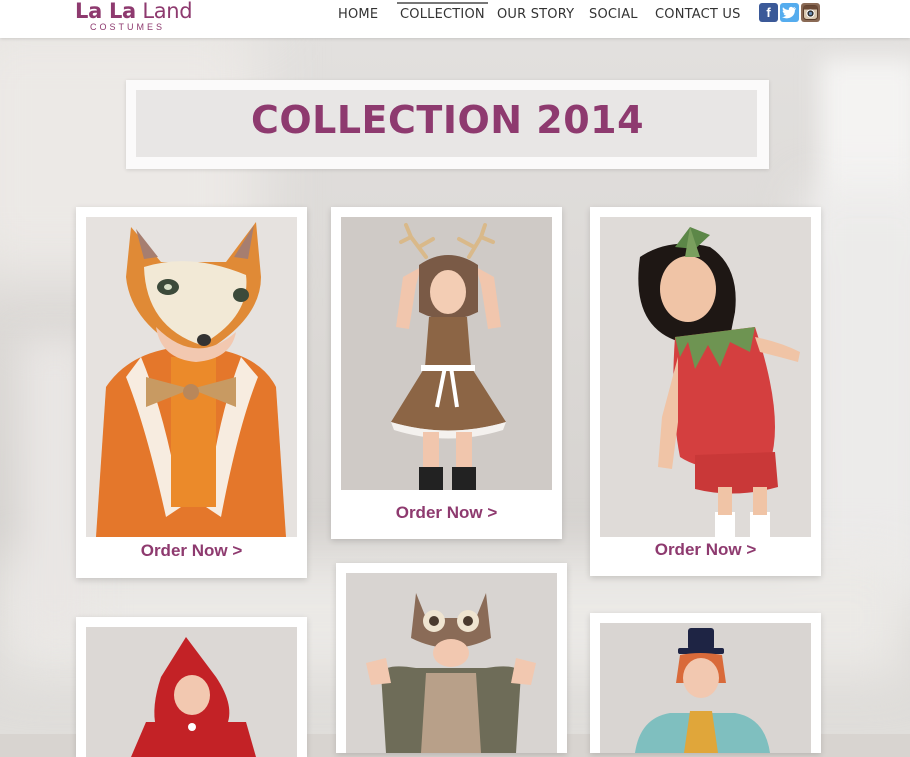  I want to click on product-card-fox: Order Now >, so click(191, 392).